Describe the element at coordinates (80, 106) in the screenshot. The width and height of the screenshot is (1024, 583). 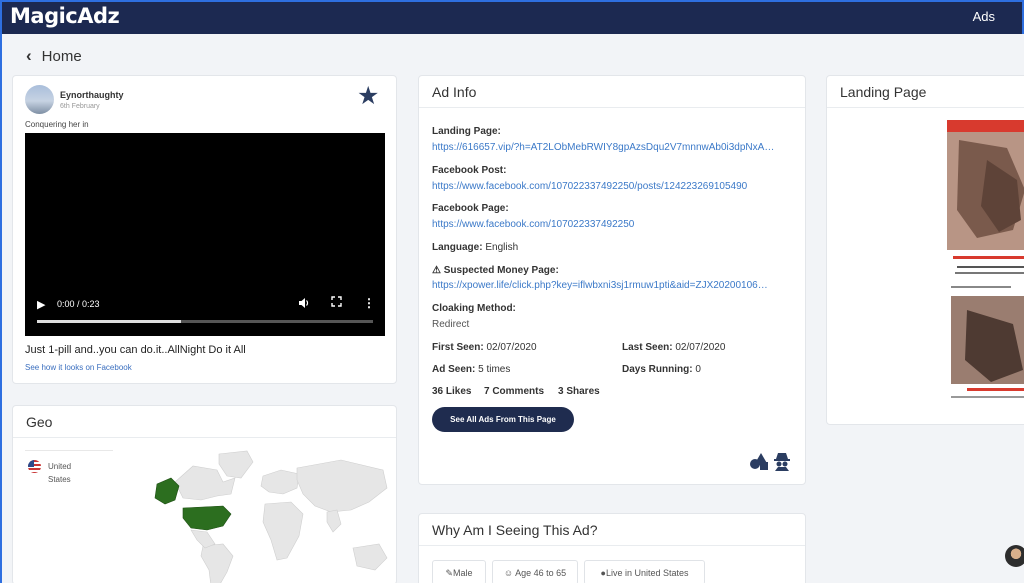
I see `post-date: 6th February` at that location.